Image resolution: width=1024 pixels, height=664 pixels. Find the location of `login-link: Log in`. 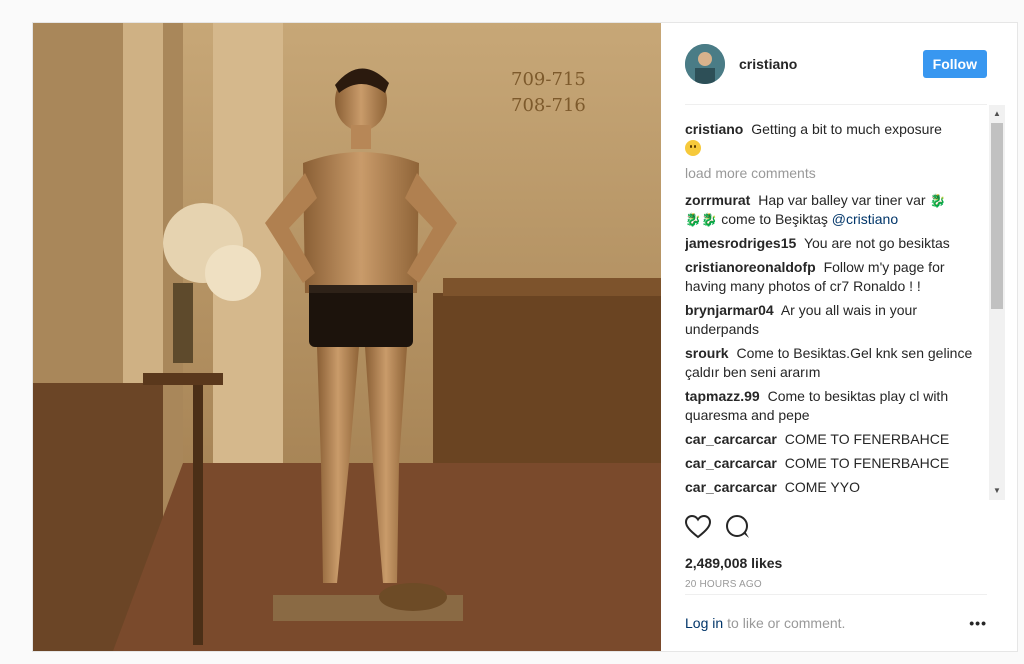

login-link: Log in is located at coordinates (704, 623).